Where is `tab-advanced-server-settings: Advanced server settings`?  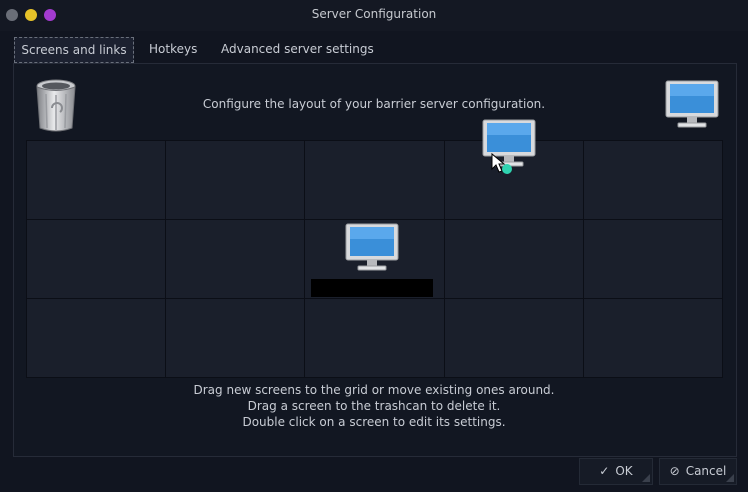
tab-advanced-server-settings: Advanced server settings is located at coordinates (297, 49).